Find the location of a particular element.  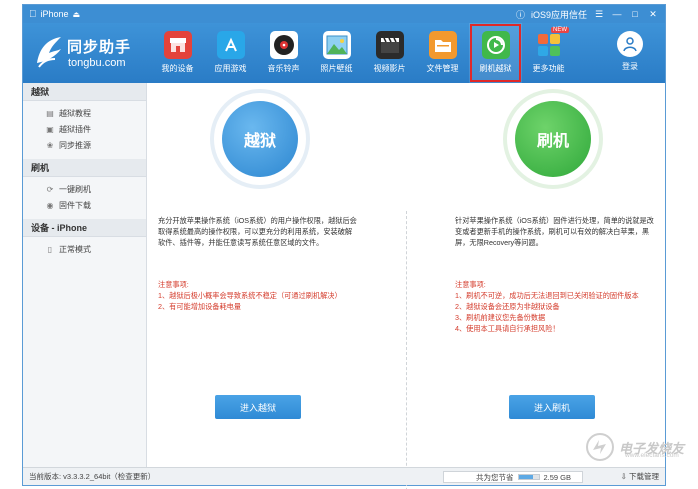

watermark: 电子发烧友 www.elecfans.com is located at coordinates (634, 447).